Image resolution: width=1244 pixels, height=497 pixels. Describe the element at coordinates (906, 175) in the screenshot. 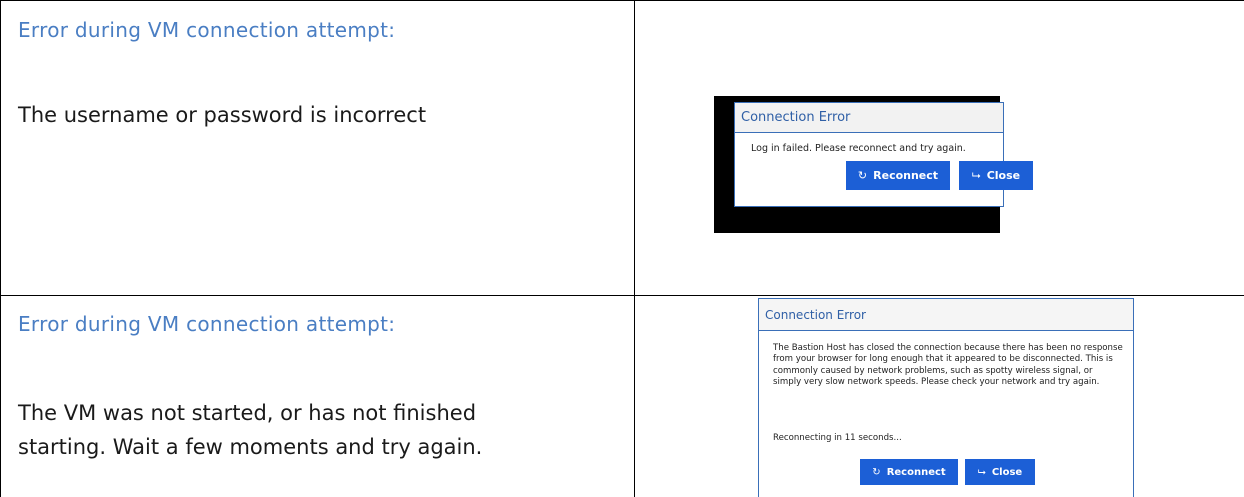

I see `dialog1-reconnect-label: Reconnect` at that location.